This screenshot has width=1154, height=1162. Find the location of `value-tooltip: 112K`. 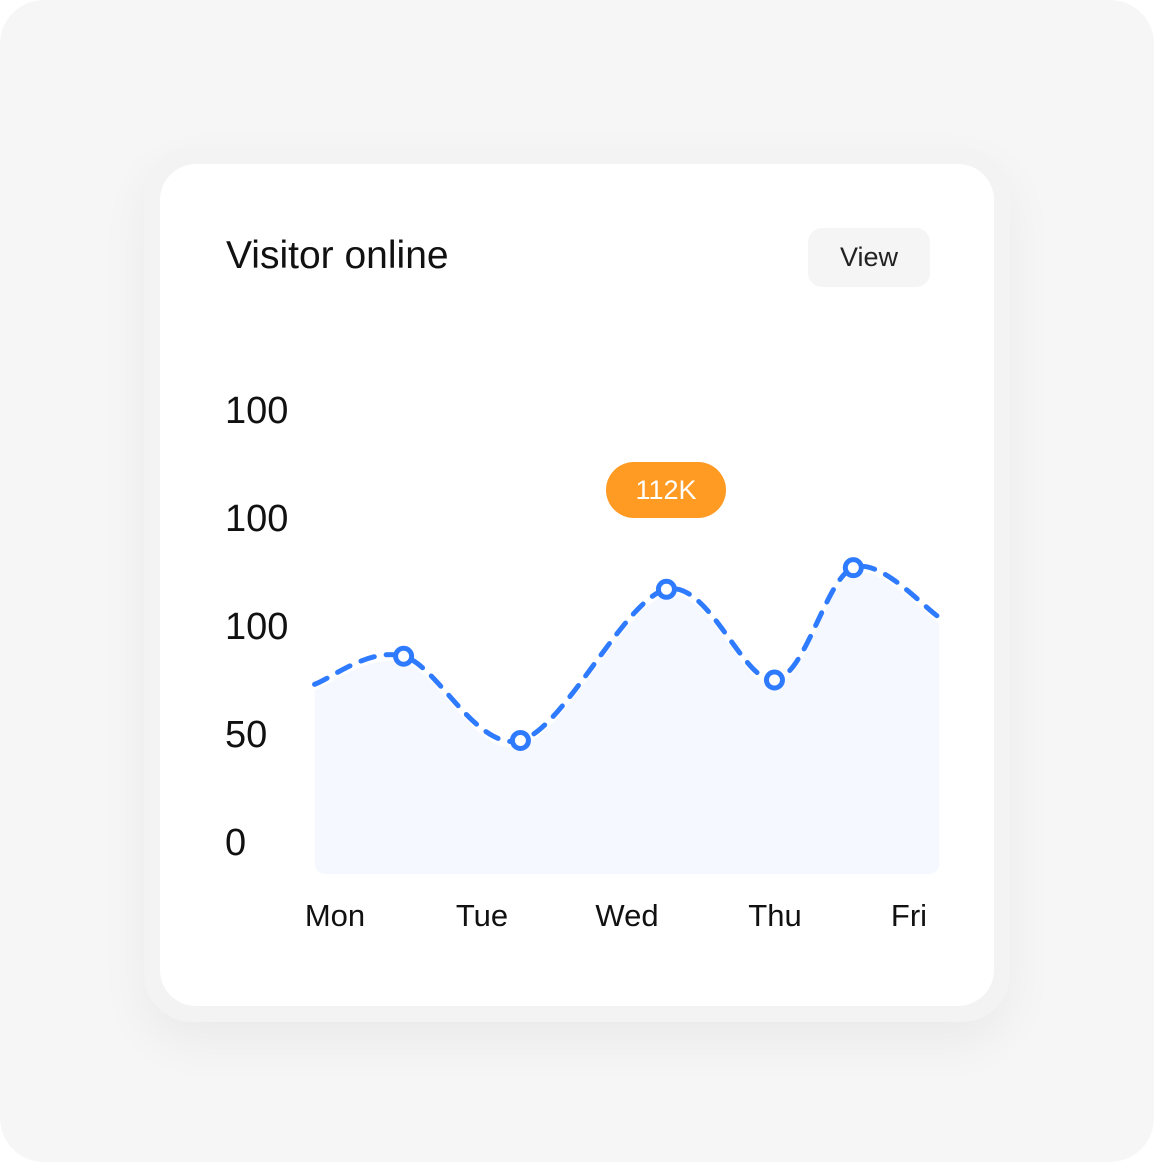

value-tooltip: 112K is located at coordinates (666, 490).